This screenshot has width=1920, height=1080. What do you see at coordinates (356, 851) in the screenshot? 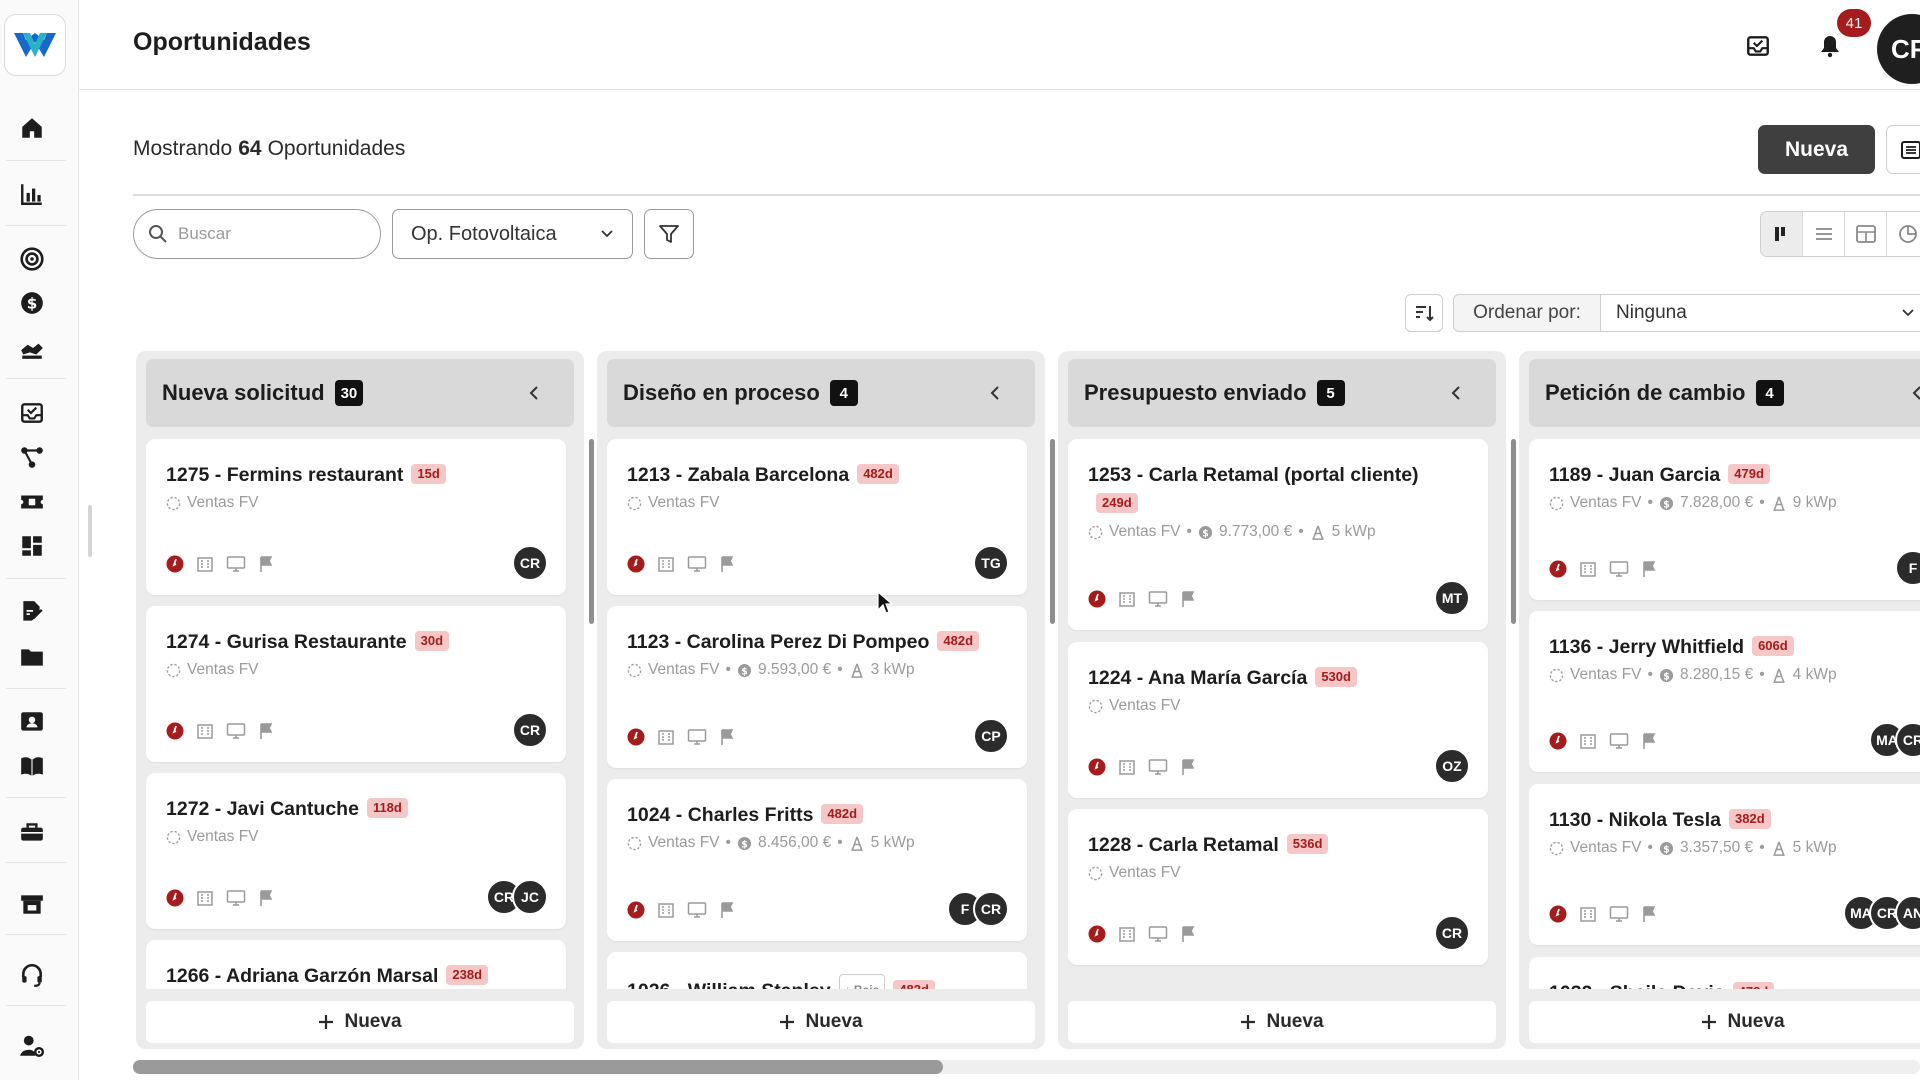
I see `opportunity-card: 1272 - Javi Cantuche 118d Ventas FV CR JC` at bounding box center [356, 851].